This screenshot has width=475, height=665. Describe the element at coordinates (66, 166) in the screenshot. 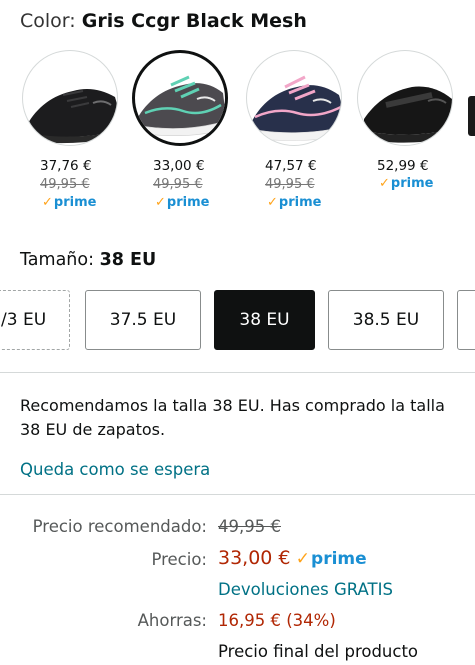

I see `swatch-price: 37,76 €` at that location.